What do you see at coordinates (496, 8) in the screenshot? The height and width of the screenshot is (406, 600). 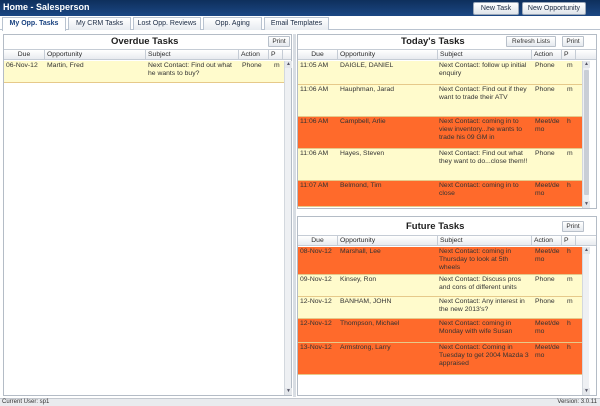 I see `new-task-button: New Task` at bounding box center [496, 8].